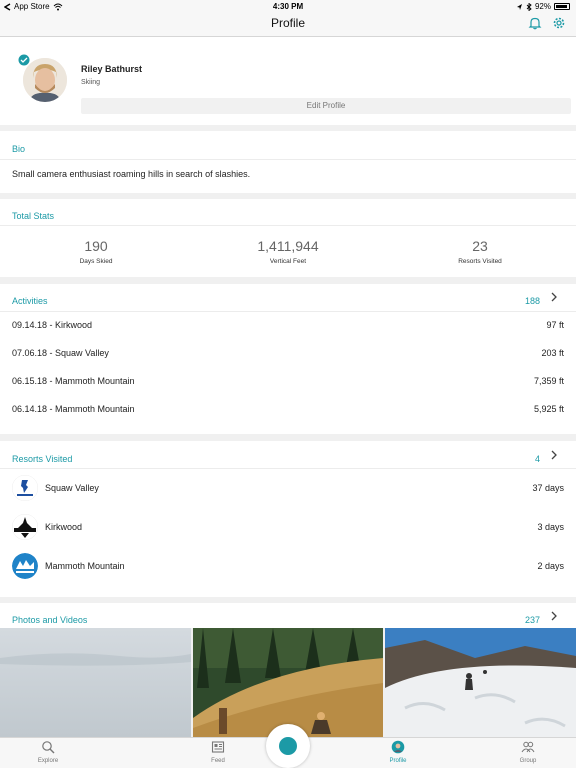 Image resolution: width=576 pixels, height=768 pixels. What do you see at coordinates (218, 761) in the screenshot?
I see `tab-label: Feed` at bounding box center [218, 761].